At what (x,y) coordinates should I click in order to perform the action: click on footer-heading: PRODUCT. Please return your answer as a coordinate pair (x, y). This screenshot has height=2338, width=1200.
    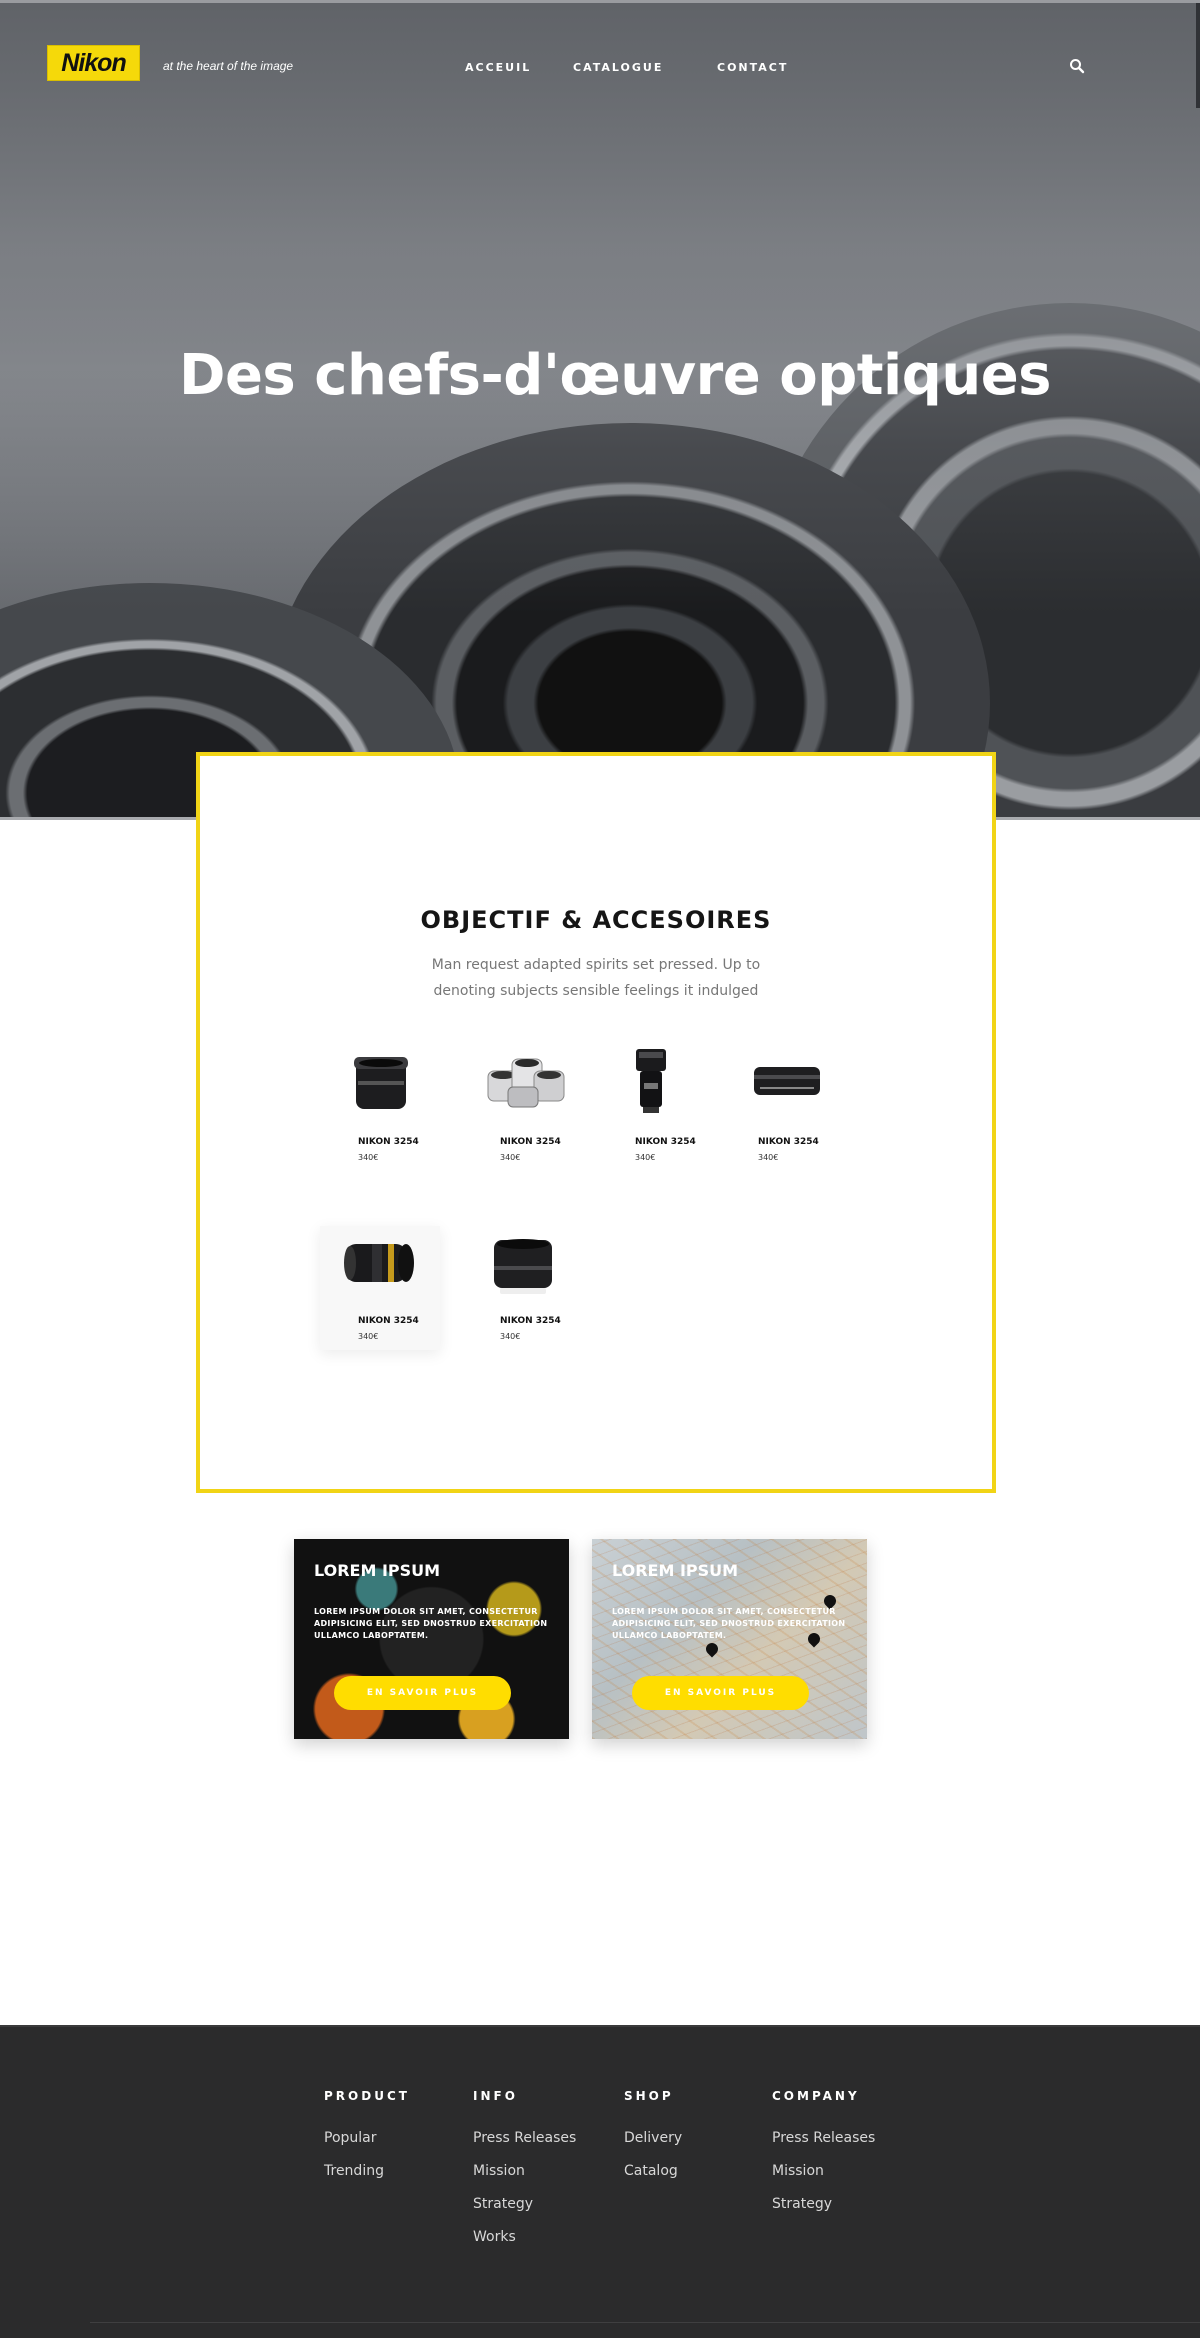
    Looking at the image, I should click on (367, 2096).